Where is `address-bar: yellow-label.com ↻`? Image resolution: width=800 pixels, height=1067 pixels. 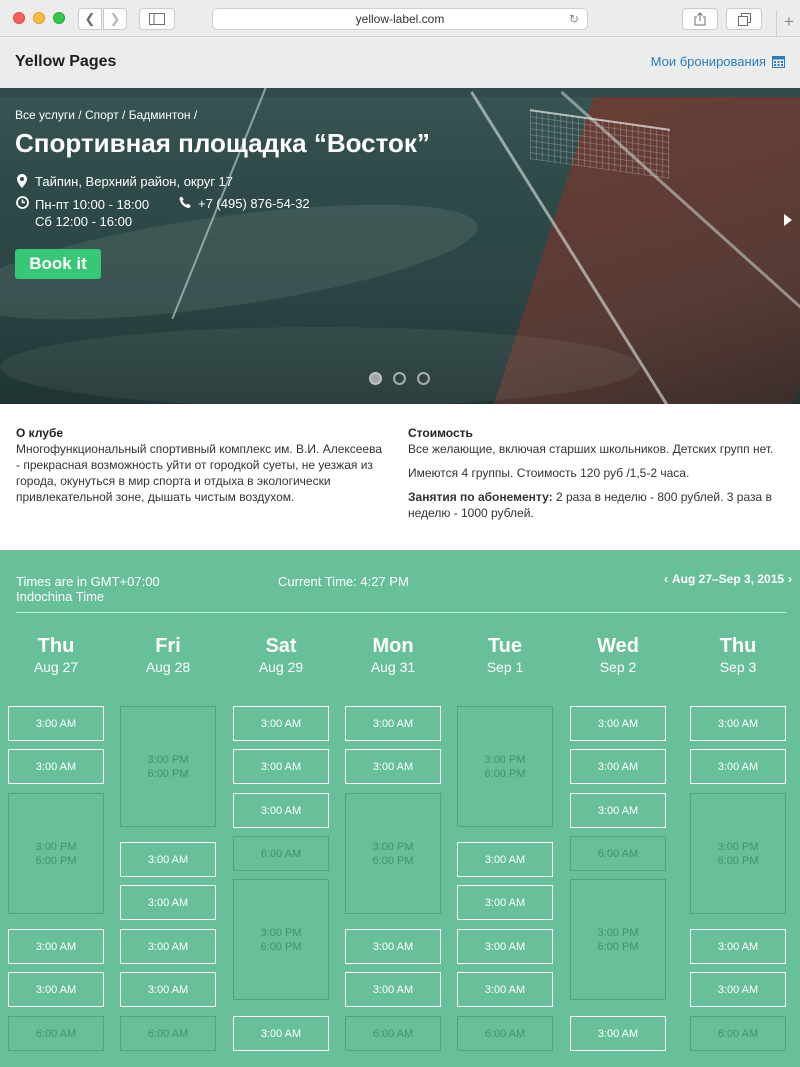 address-bar: yellow-label.com ↻ is located at coordinates (400, 19).